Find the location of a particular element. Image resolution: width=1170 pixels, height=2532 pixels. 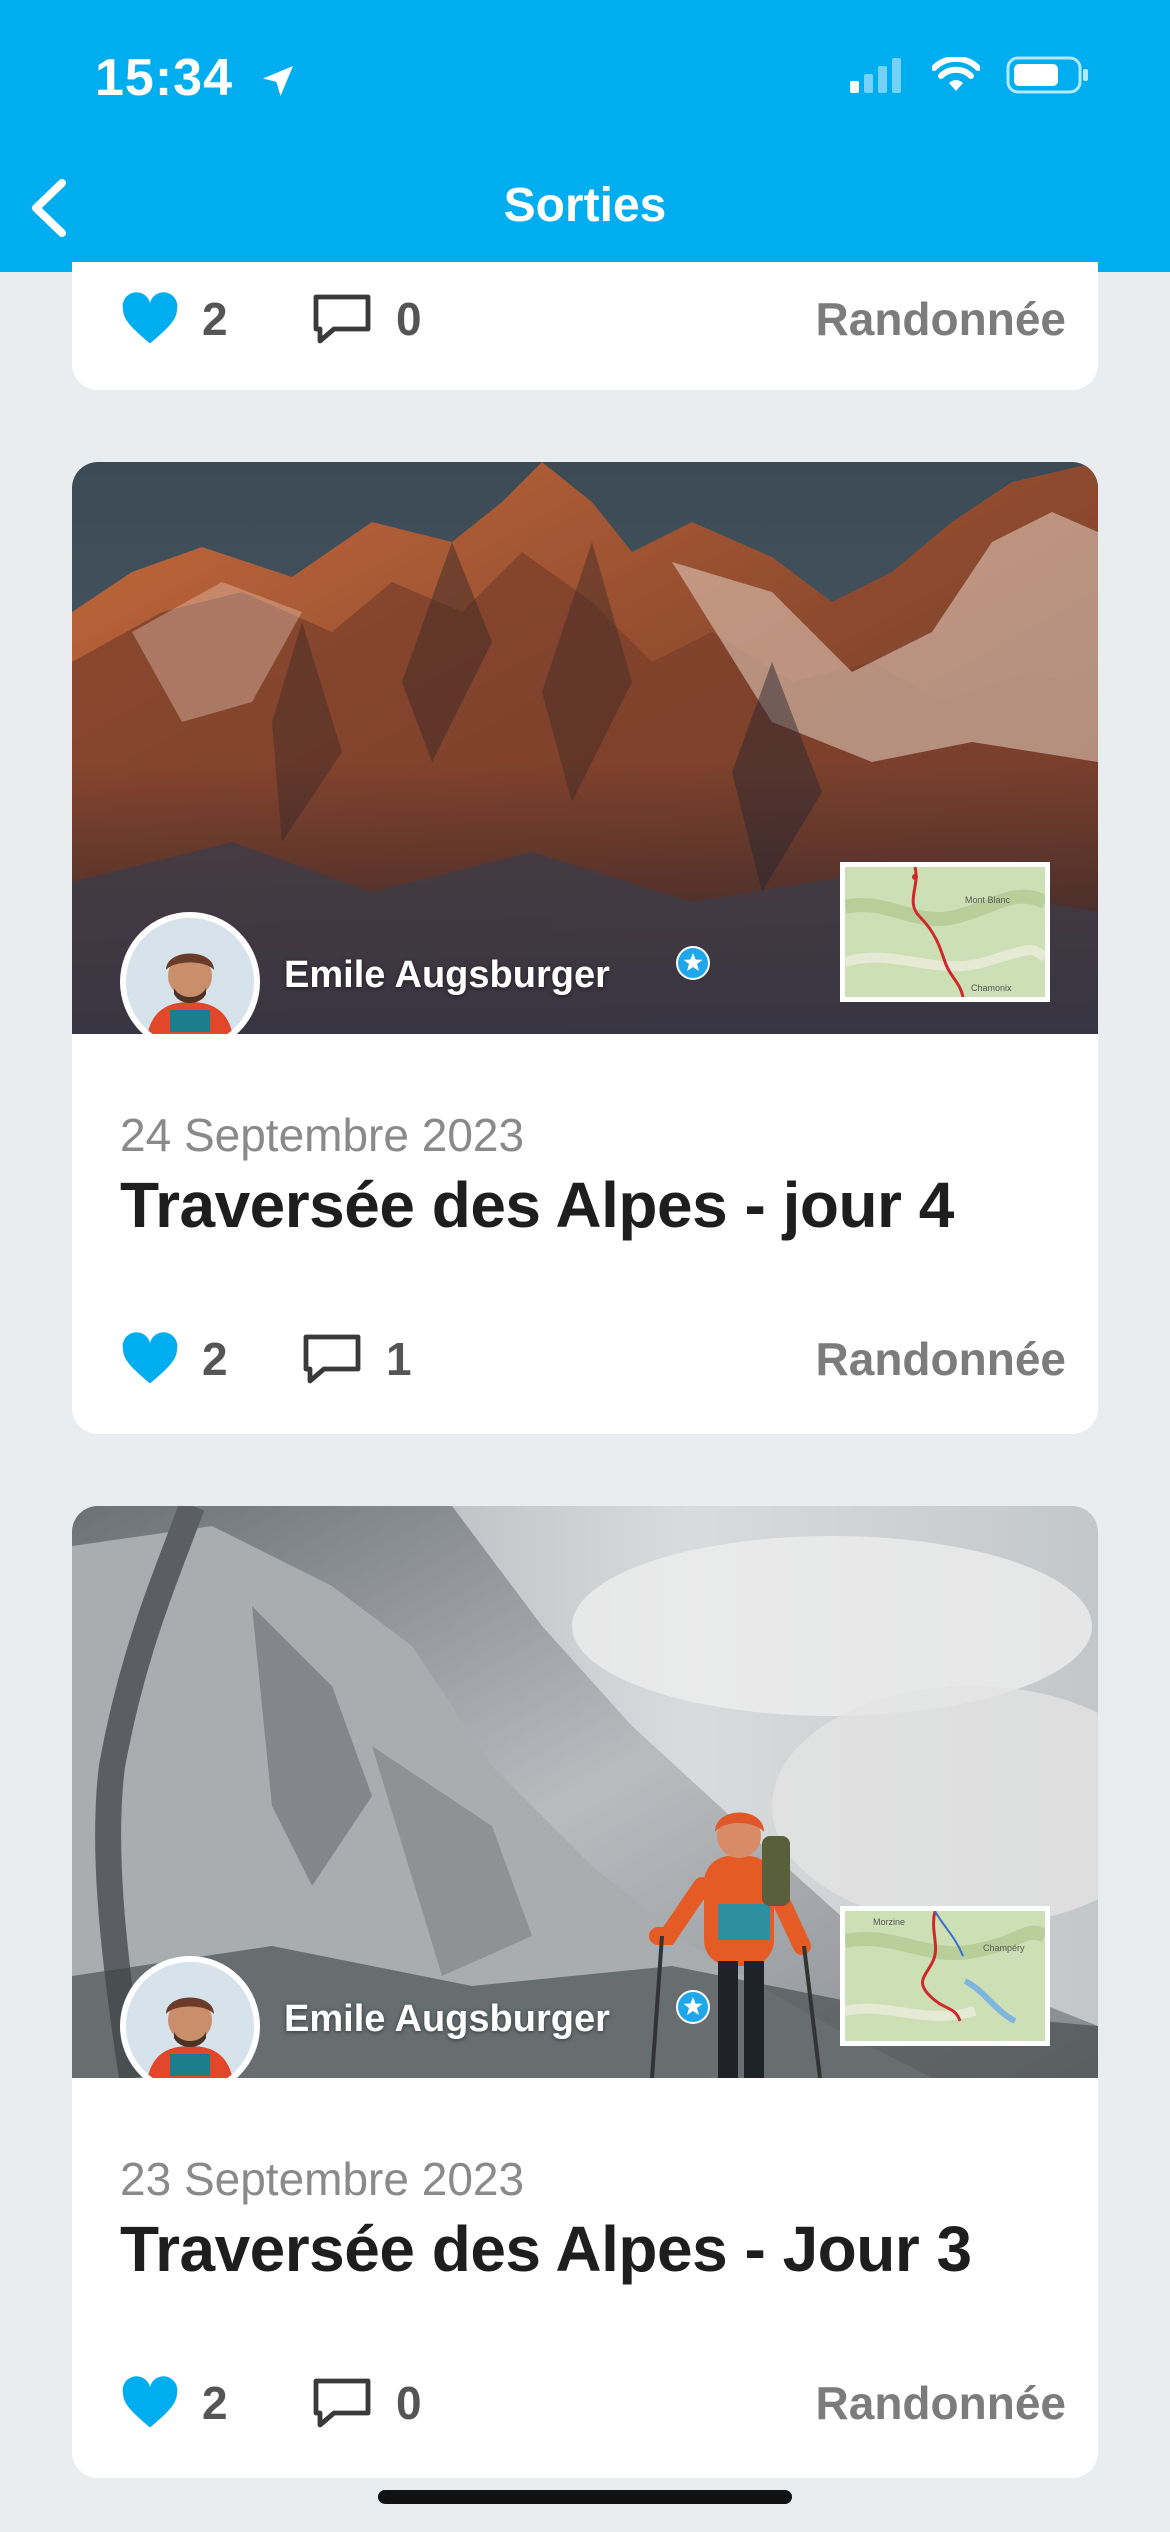

map-label: Chamonix is located at coordinates (991, 988).